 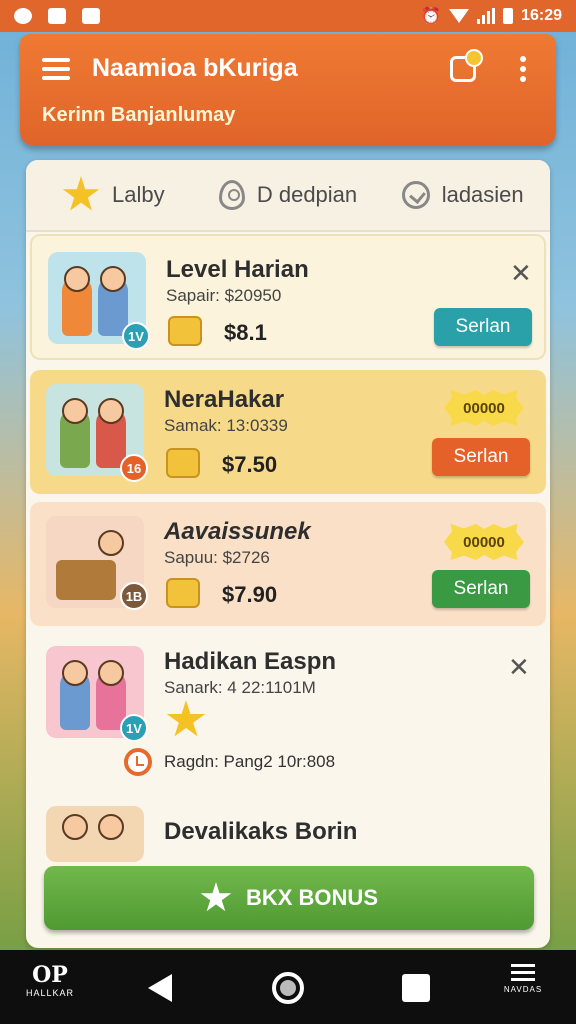 What do you see at coordinates (224, 295) in the screenshot?
I see `item-sub: Sapair: $20950` at bounding box center [224, 295].